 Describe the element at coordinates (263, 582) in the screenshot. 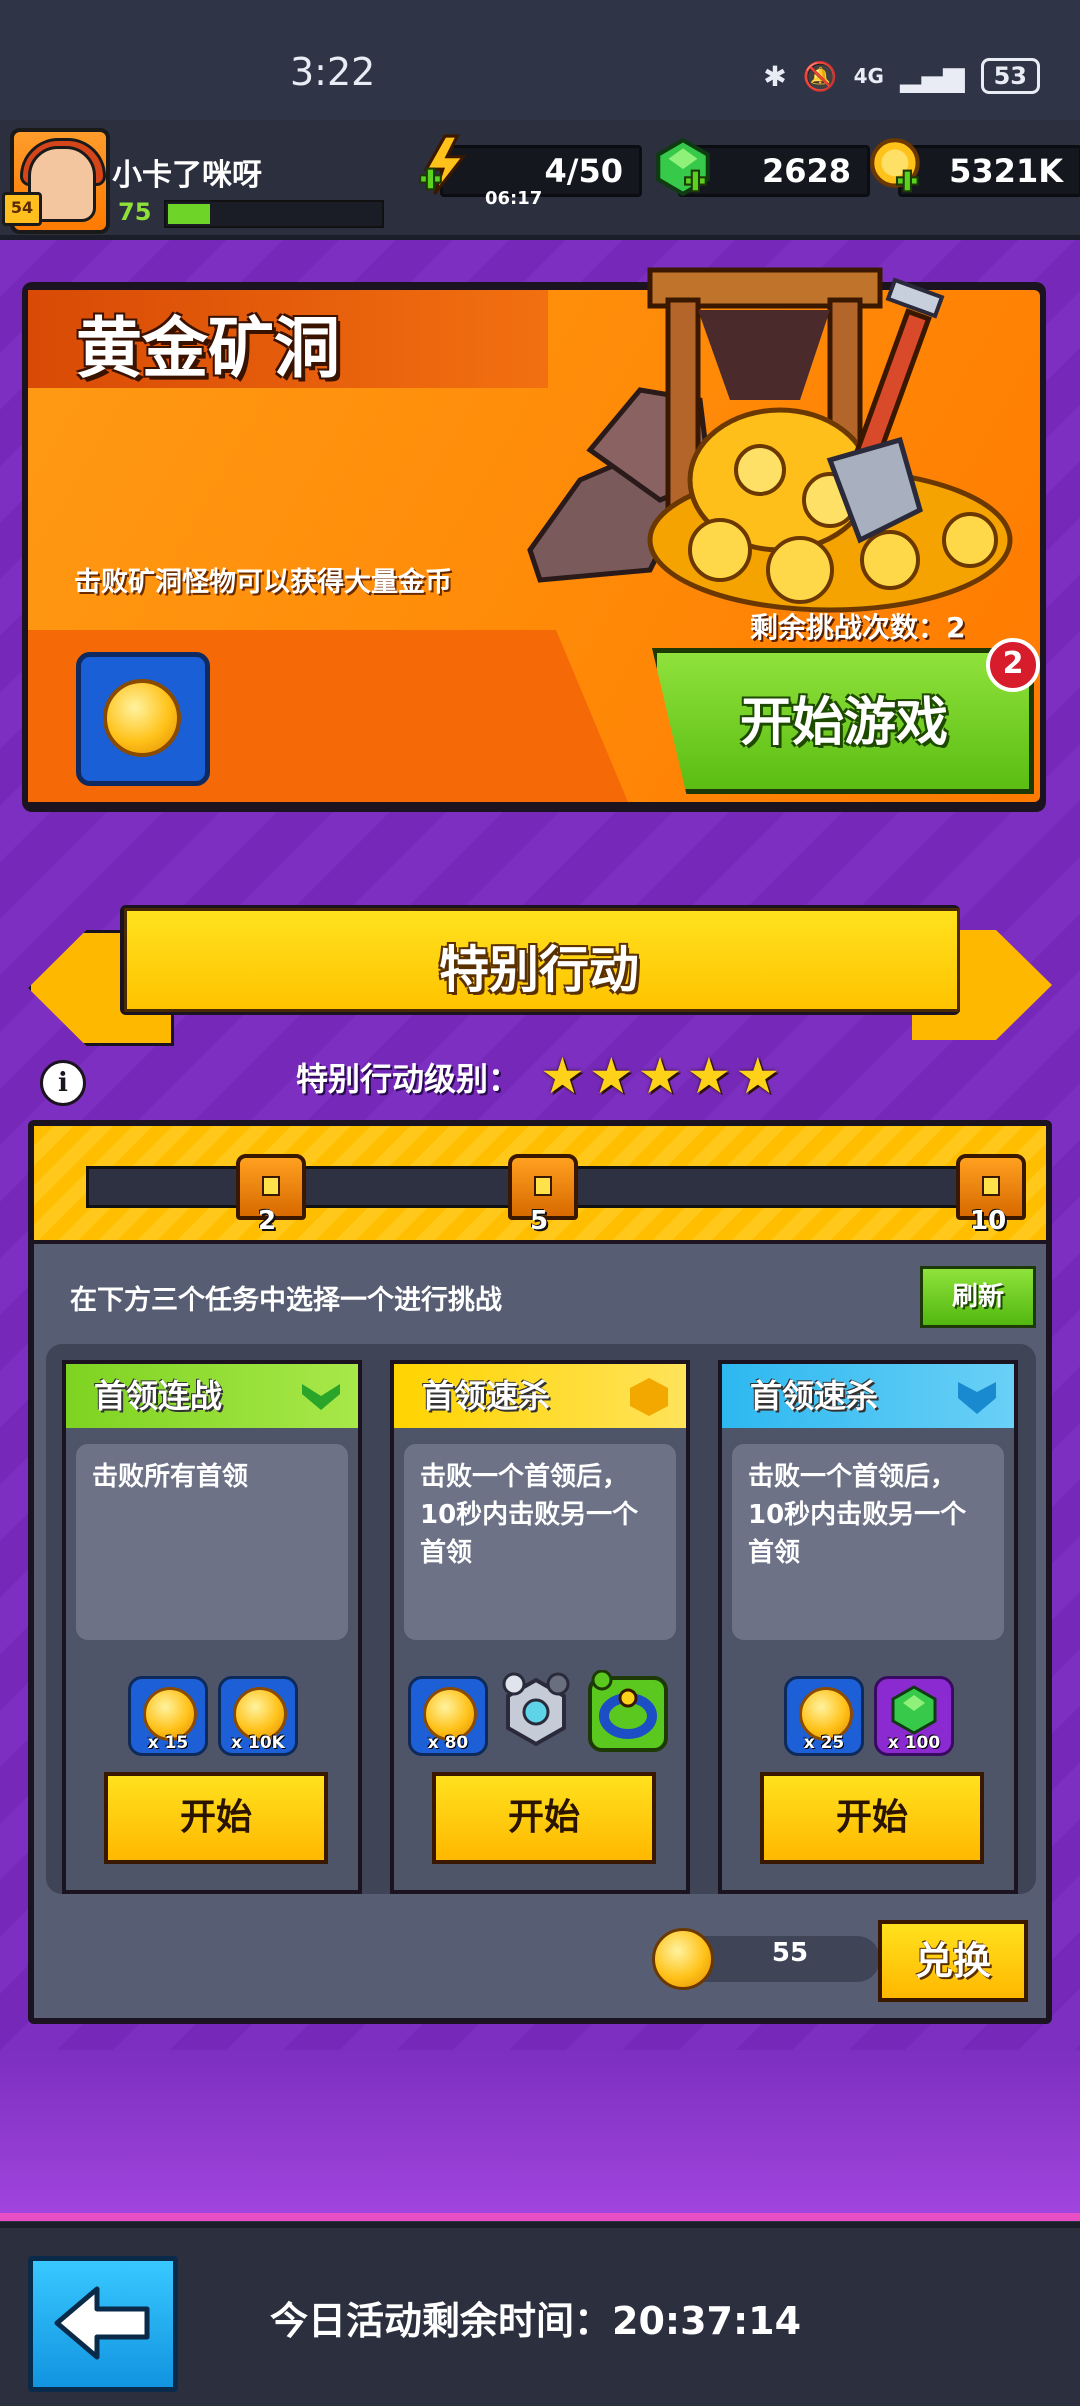

I see `gold-mine-description: 击败矿洞怪物可以获得大量金币` at that location.